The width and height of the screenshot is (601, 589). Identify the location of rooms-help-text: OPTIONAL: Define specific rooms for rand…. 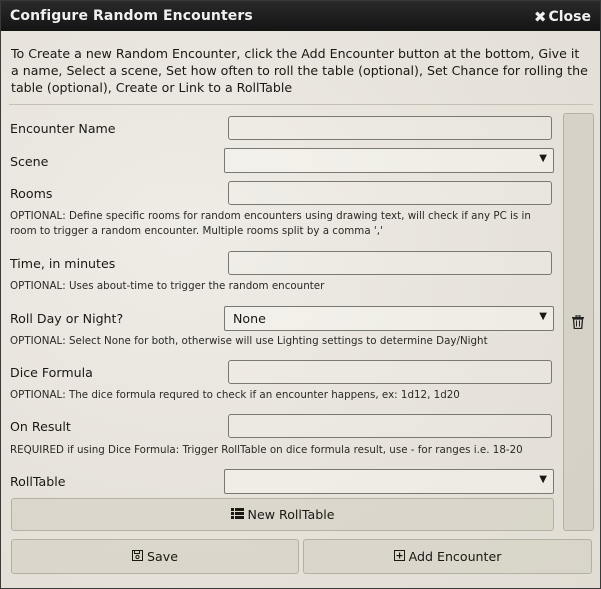
(270, 223).